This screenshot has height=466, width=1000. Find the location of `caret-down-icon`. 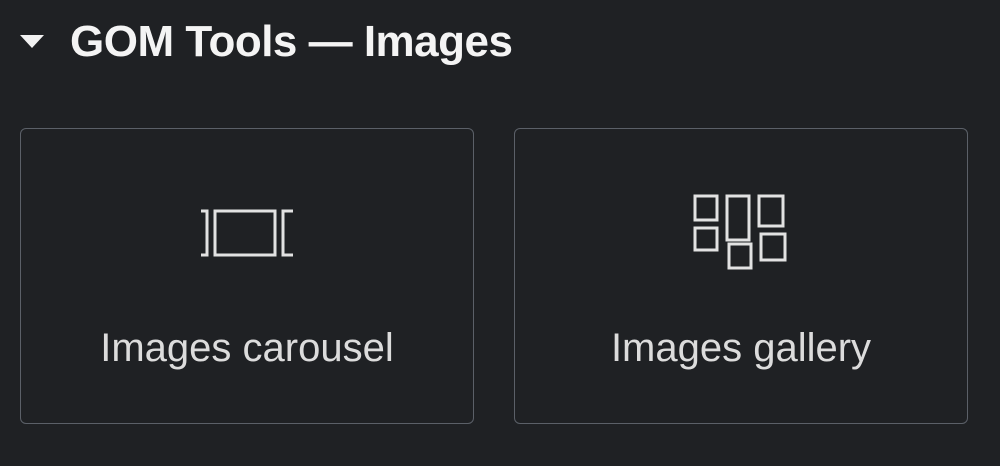

caret-down-icon is located at coordinates (32, 41).